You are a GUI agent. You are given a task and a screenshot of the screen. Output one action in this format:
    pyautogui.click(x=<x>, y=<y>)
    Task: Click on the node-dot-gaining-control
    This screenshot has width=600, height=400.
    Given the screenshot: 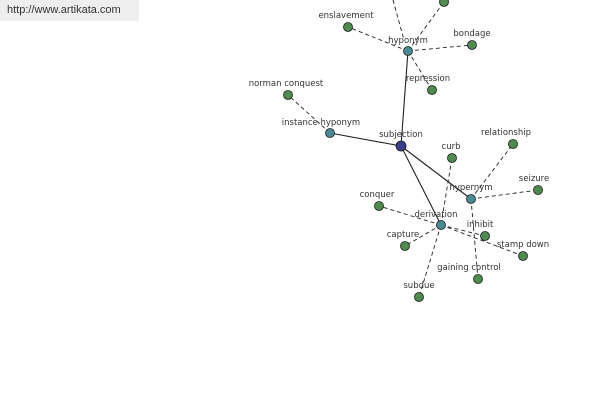 What is the action you would take?
    pyautogui.click(x=478, y=279)
    